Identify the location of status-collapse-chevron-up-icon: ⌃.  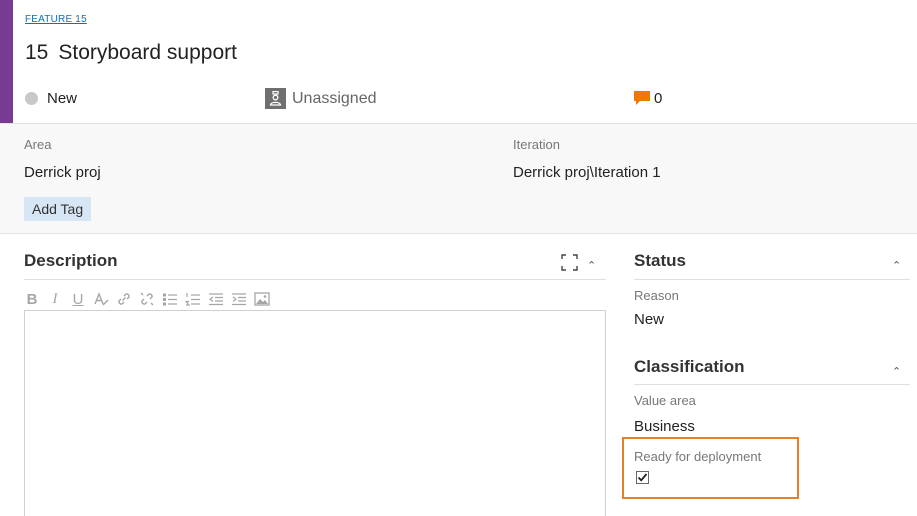
(896, 265).